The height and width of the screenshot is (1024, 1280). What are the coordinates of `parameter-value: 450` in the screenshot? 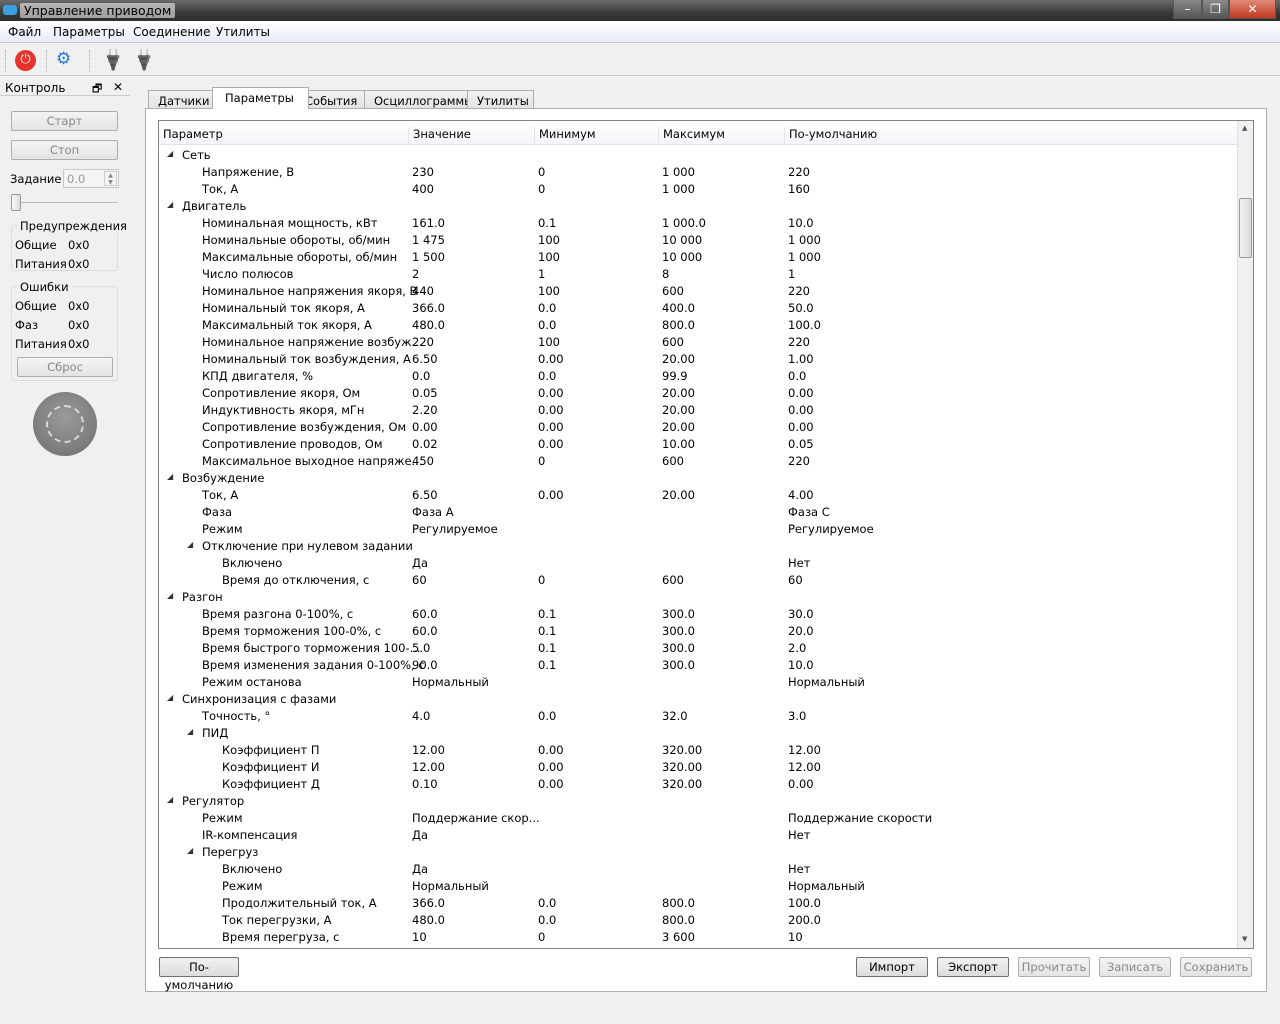 It's located at (423, 461).